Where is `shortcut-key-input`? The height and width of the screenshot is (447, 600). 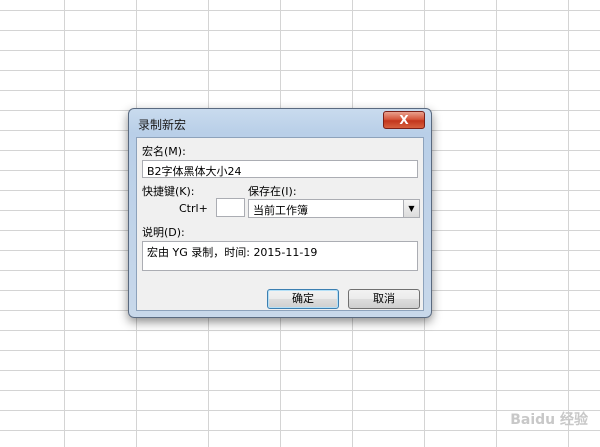 shortcut-key-input is located at coordinates (230, 207).